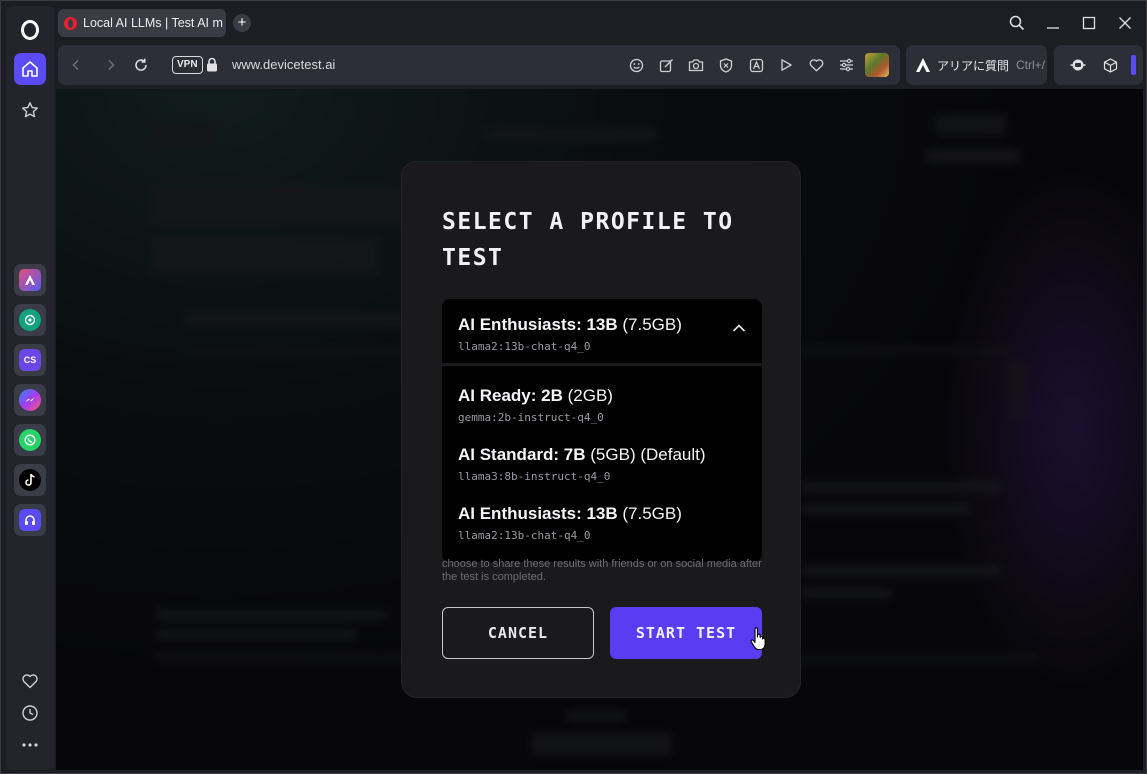 Image resolution: width=1147 pixels, height=774 pixels. I want to click on sidebar-chatsonic-button: CS, so click(30, 360).